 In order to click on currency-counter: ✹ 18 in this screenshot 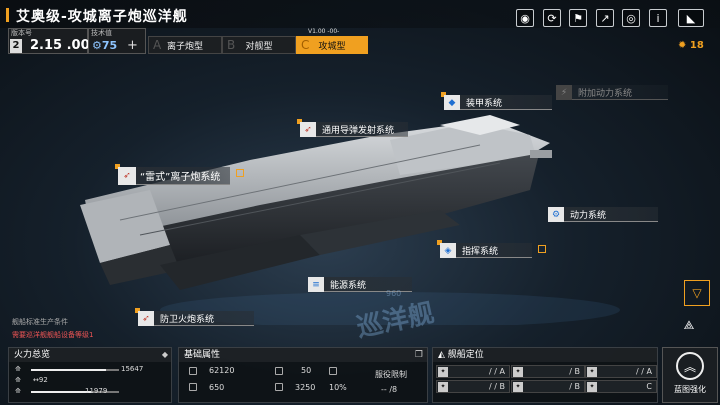, I will do `click(691, 45)`.